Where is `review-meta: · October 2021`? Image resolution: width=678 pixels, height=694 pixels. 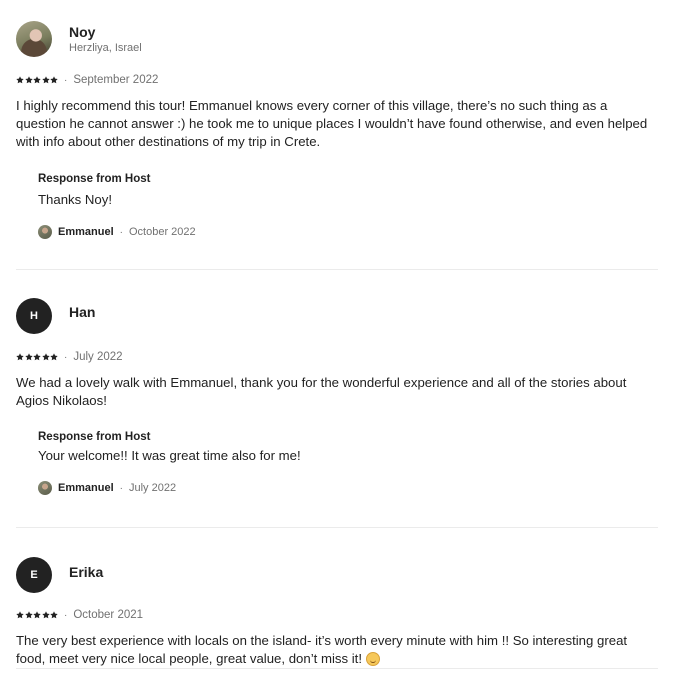 review-meta: · October 2021 is located at coordinates (337, 615).